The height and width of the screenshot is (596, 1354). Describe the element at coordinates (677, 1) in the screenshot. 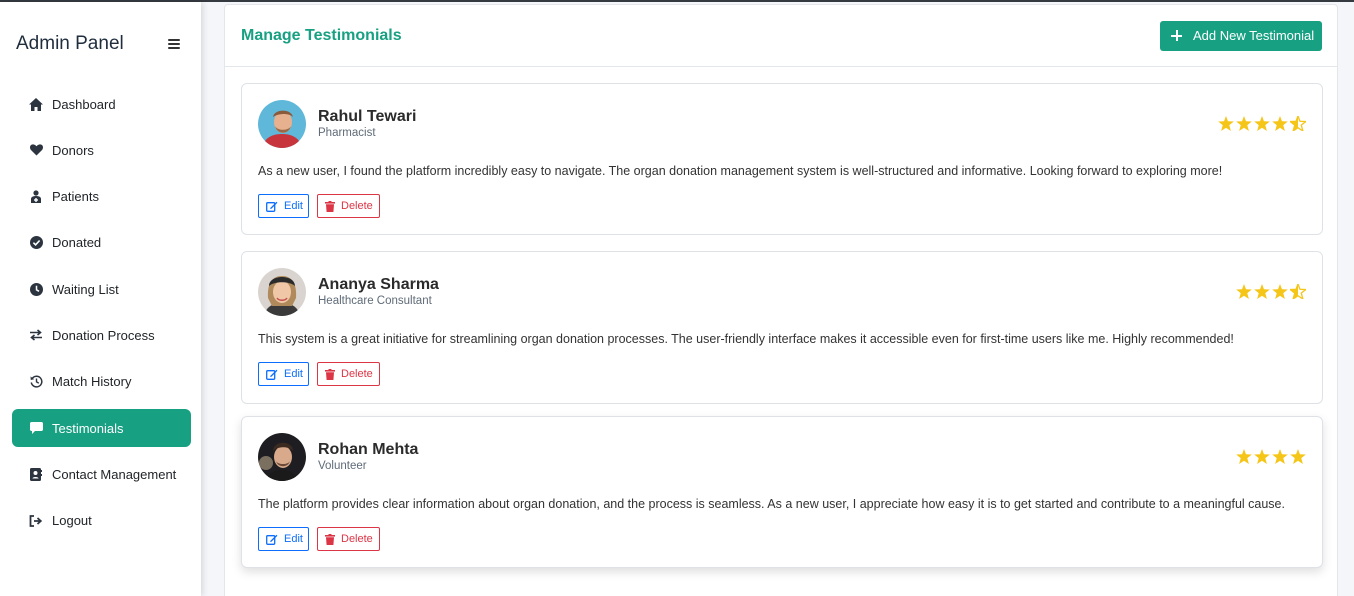

I see `top-border` at that location.